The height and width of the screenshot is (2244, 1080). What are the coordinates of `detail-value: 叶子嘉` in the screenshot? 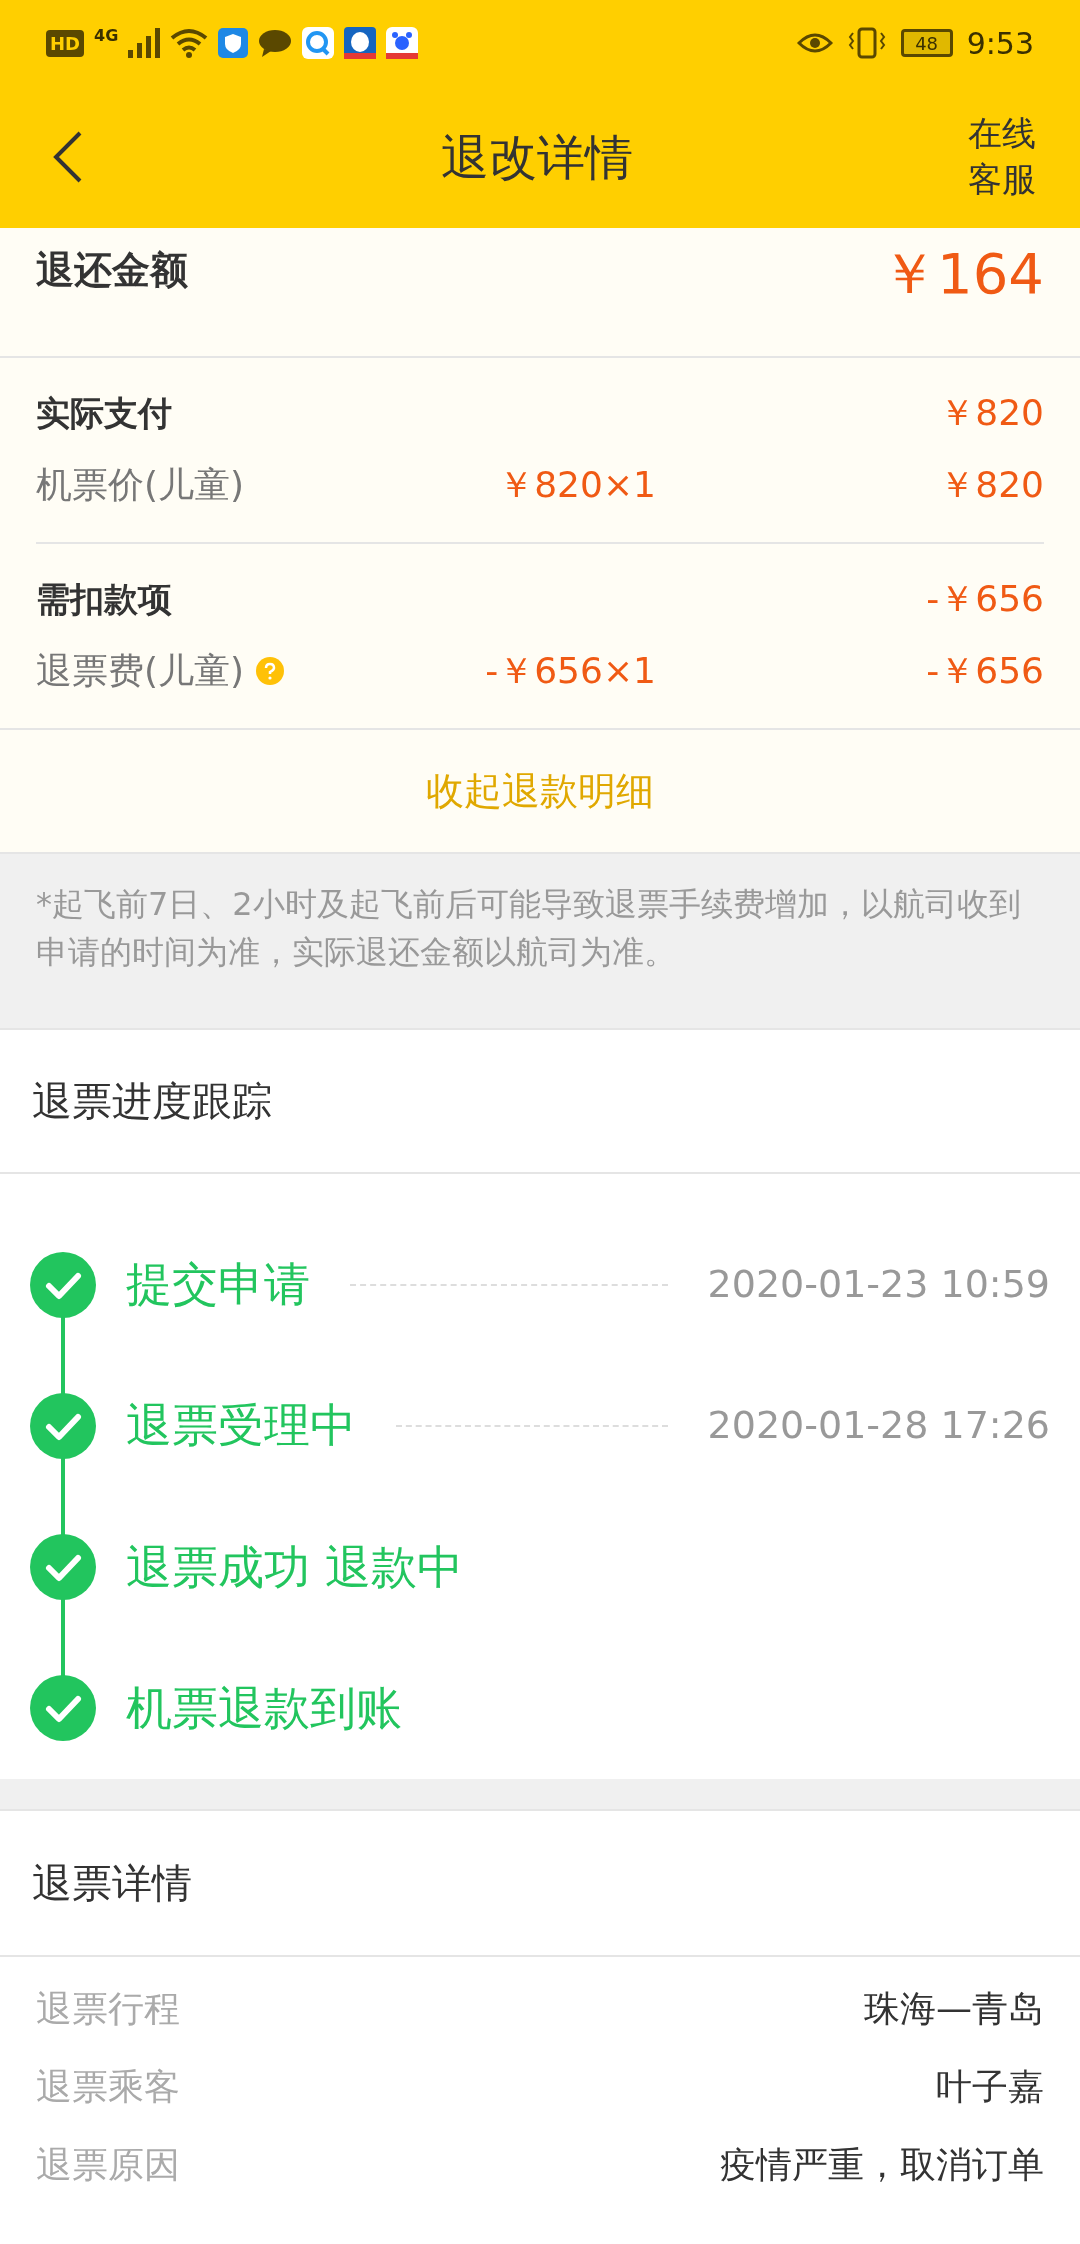 It's located at (990, 2087).